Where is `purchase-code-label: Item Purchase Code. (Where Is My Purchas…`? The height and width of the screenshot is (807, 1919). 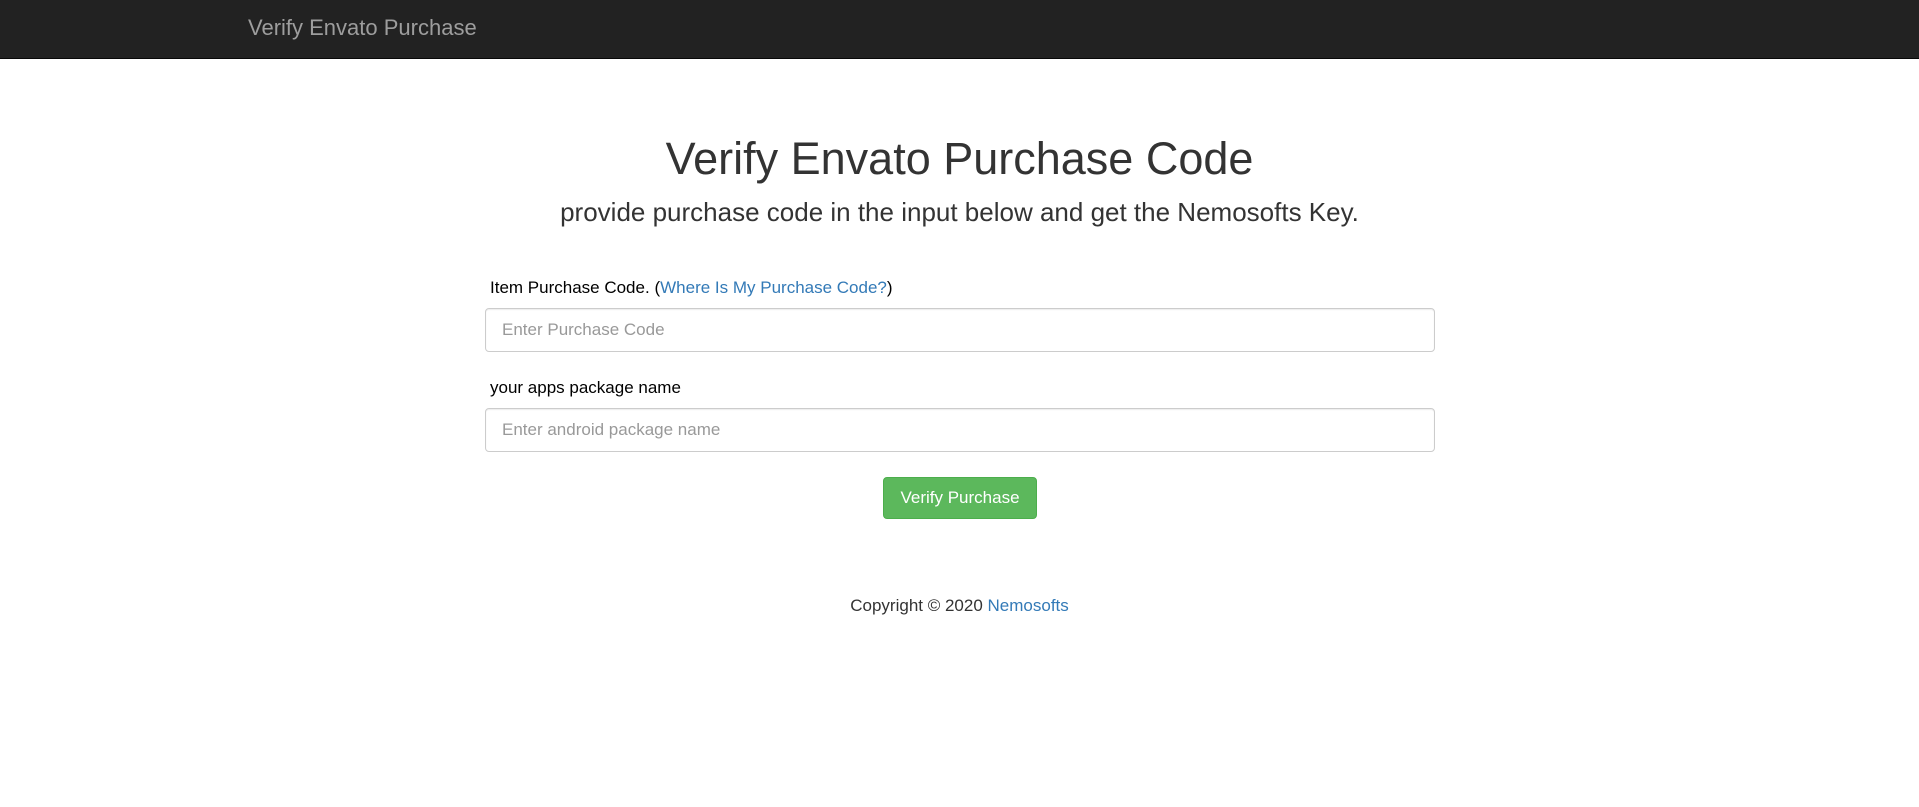 purchase-code-label: Item Purchase Code. (Where Is My Purchas… is located at coordinates (960, 288).